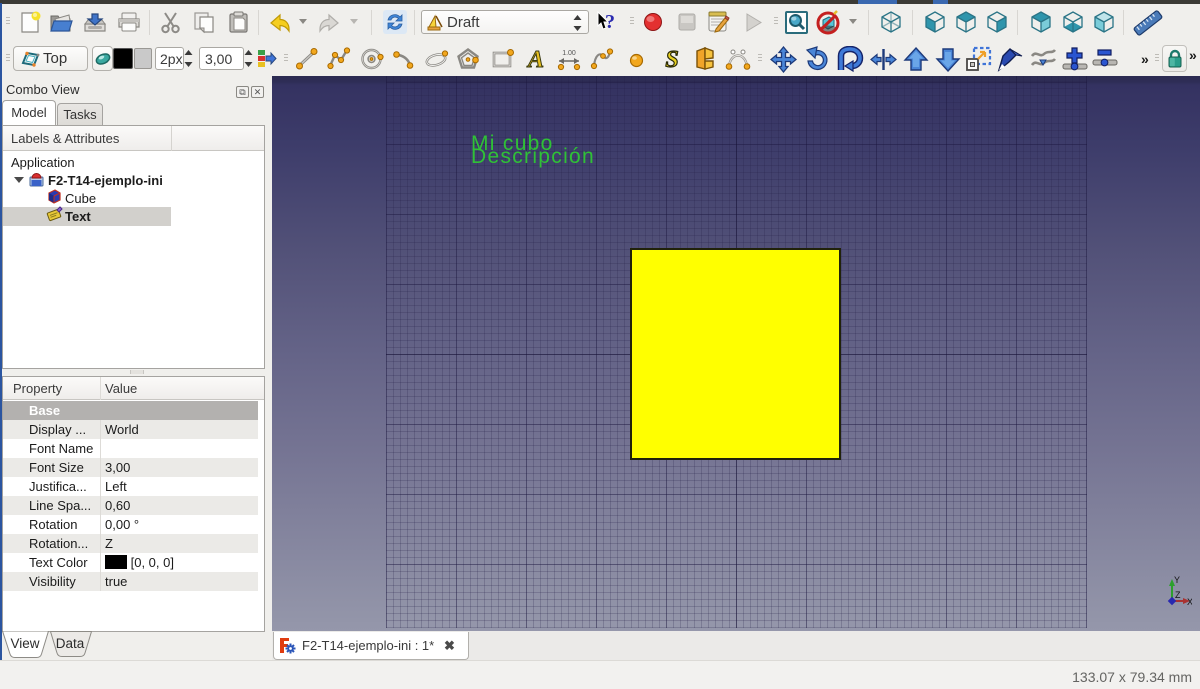 Image resolution: width=1200 pixels, height=689 pixels. What do you see at coordinates (671, 59) in the screenshot?
I see `svg-text: S` at bounding box center [671, 59].